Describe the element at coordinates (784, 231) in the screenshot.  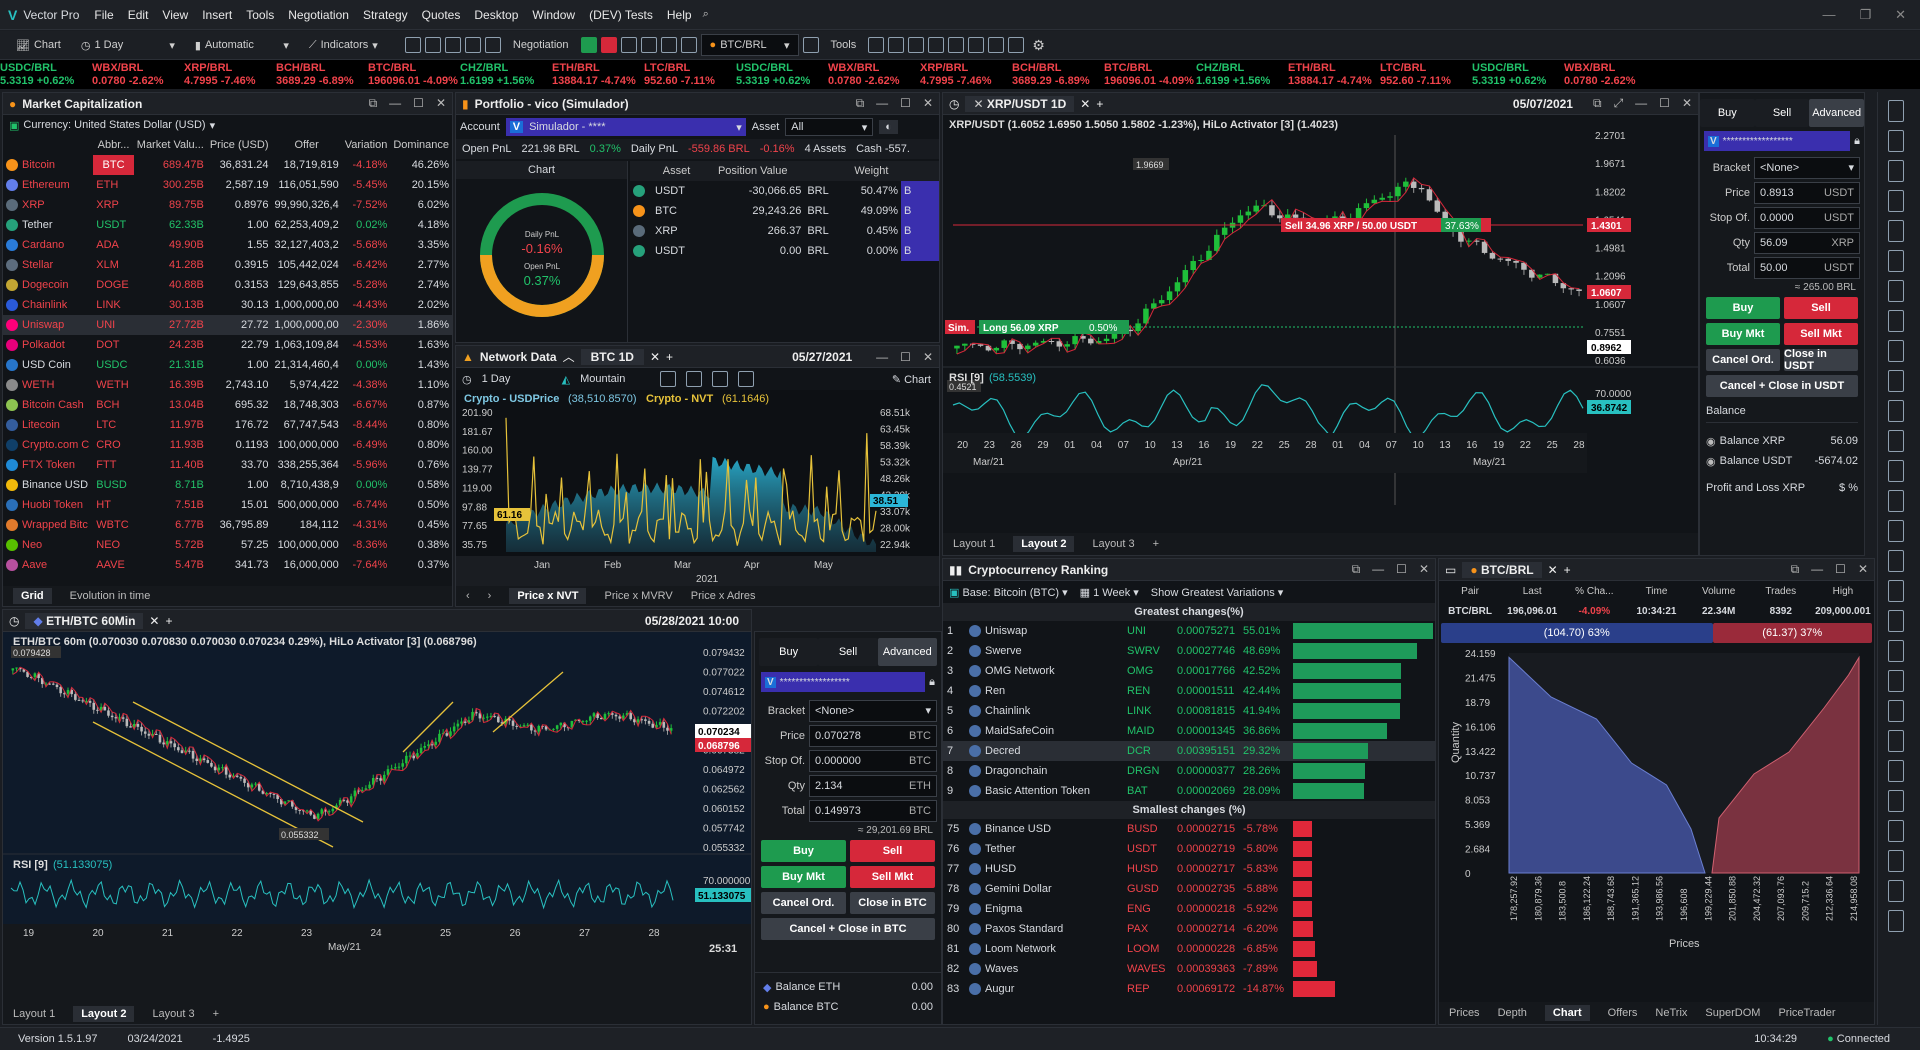
I see `table-row: XRP 266.37 BRL 0.45% B` at that location.